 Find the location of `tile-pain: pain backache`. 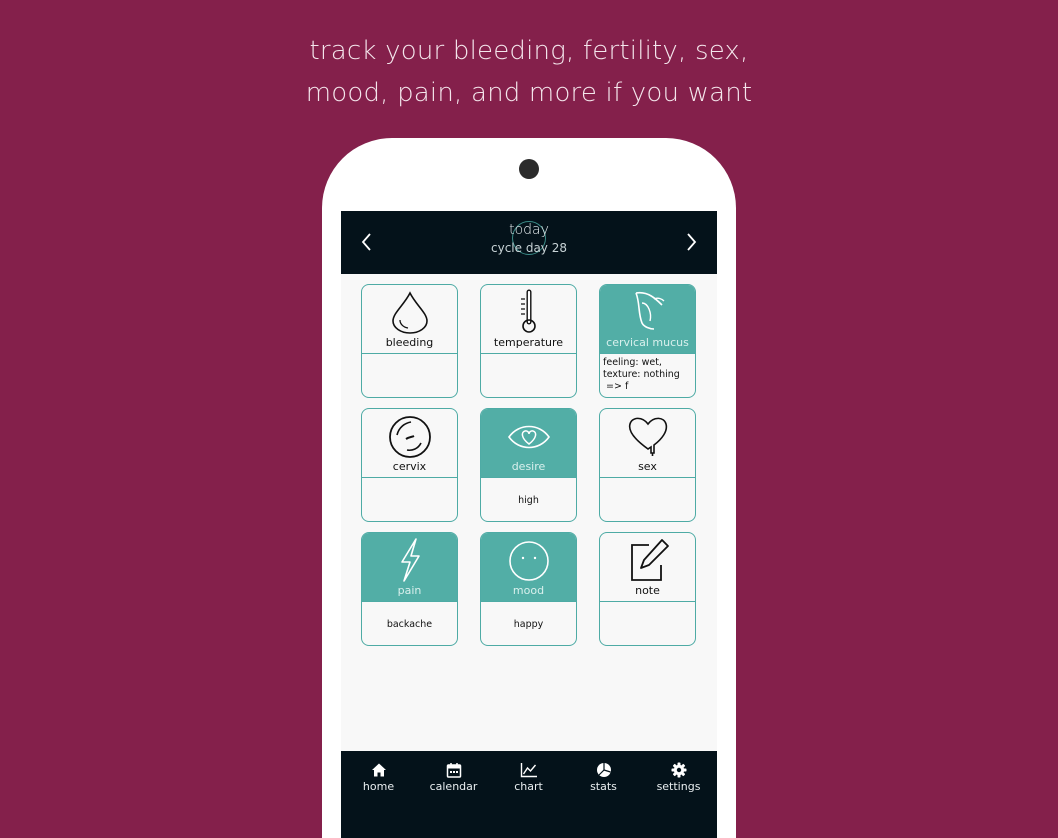

tile-pain: pain backache is located at coordinates (409, 589).